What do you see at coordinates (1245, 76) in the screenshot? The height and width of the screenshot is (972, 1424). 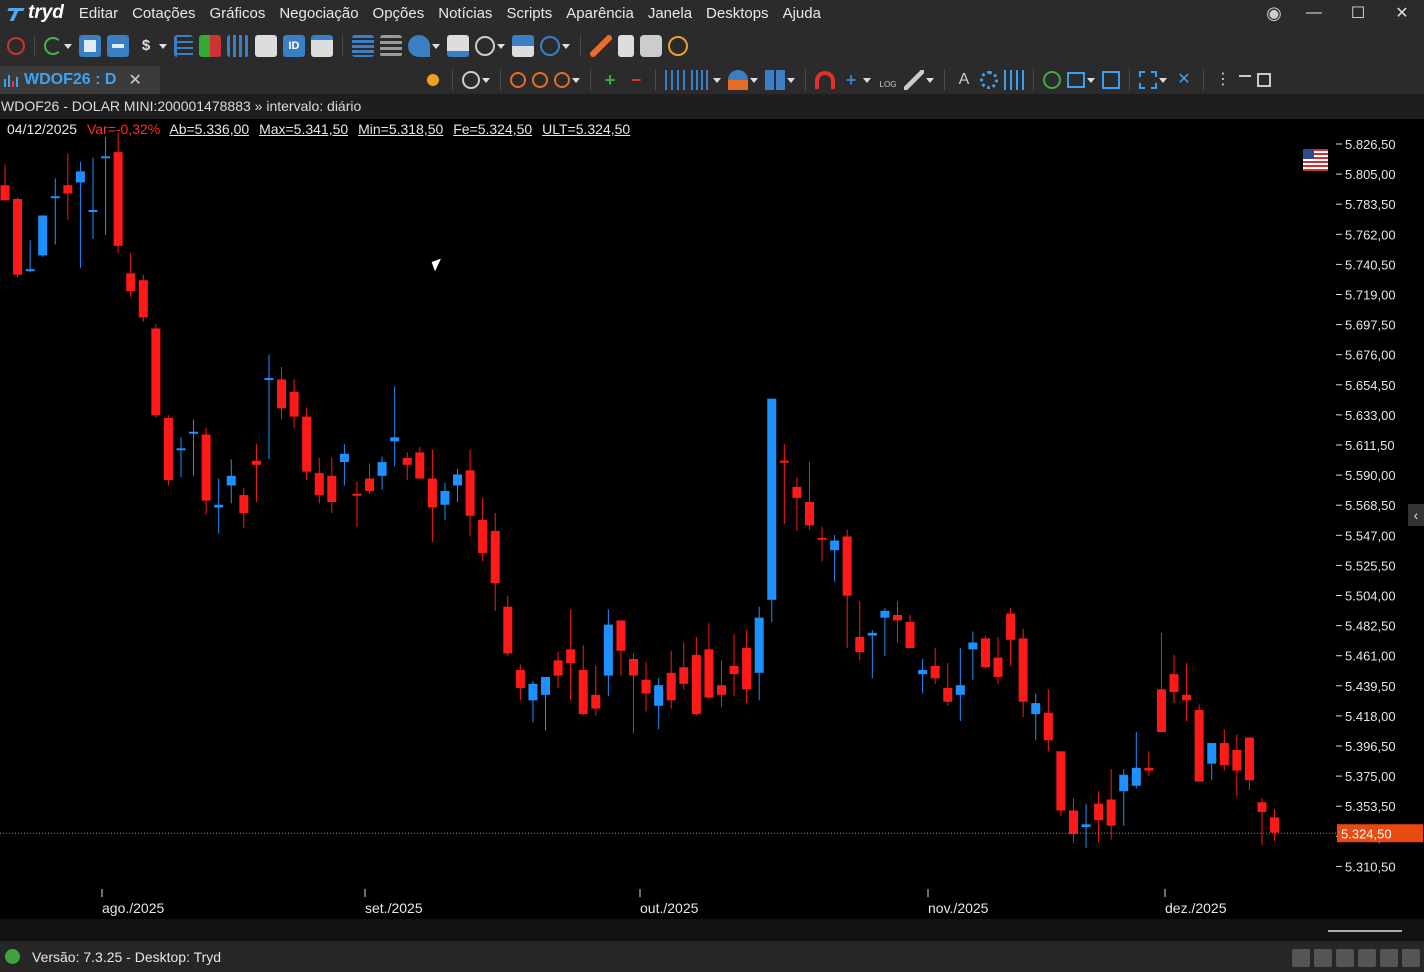 I see `pane-minimize-icon` at bounding box center [1245, 76].